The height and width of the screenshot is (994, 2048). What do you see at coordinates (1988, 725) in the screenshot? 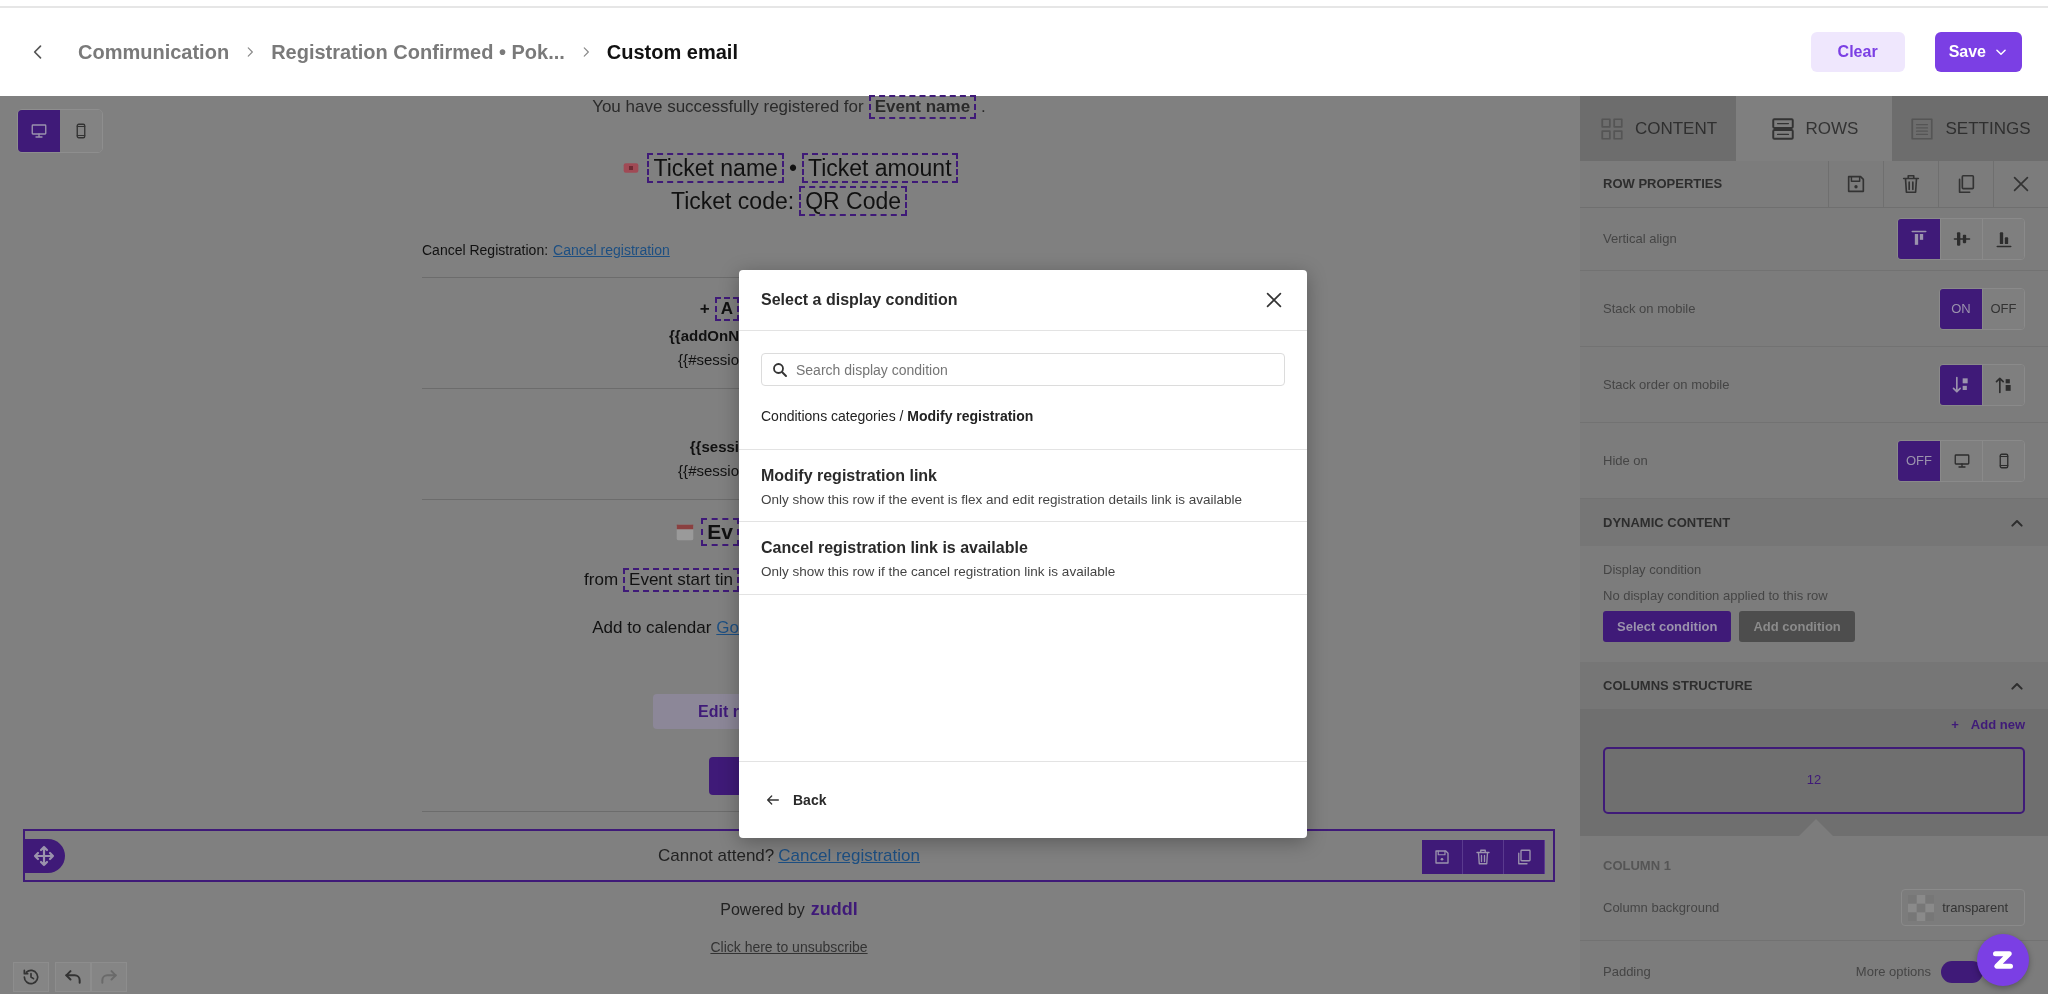
I see `add-new-button: + Add new` at bounding box center [1988, 725].